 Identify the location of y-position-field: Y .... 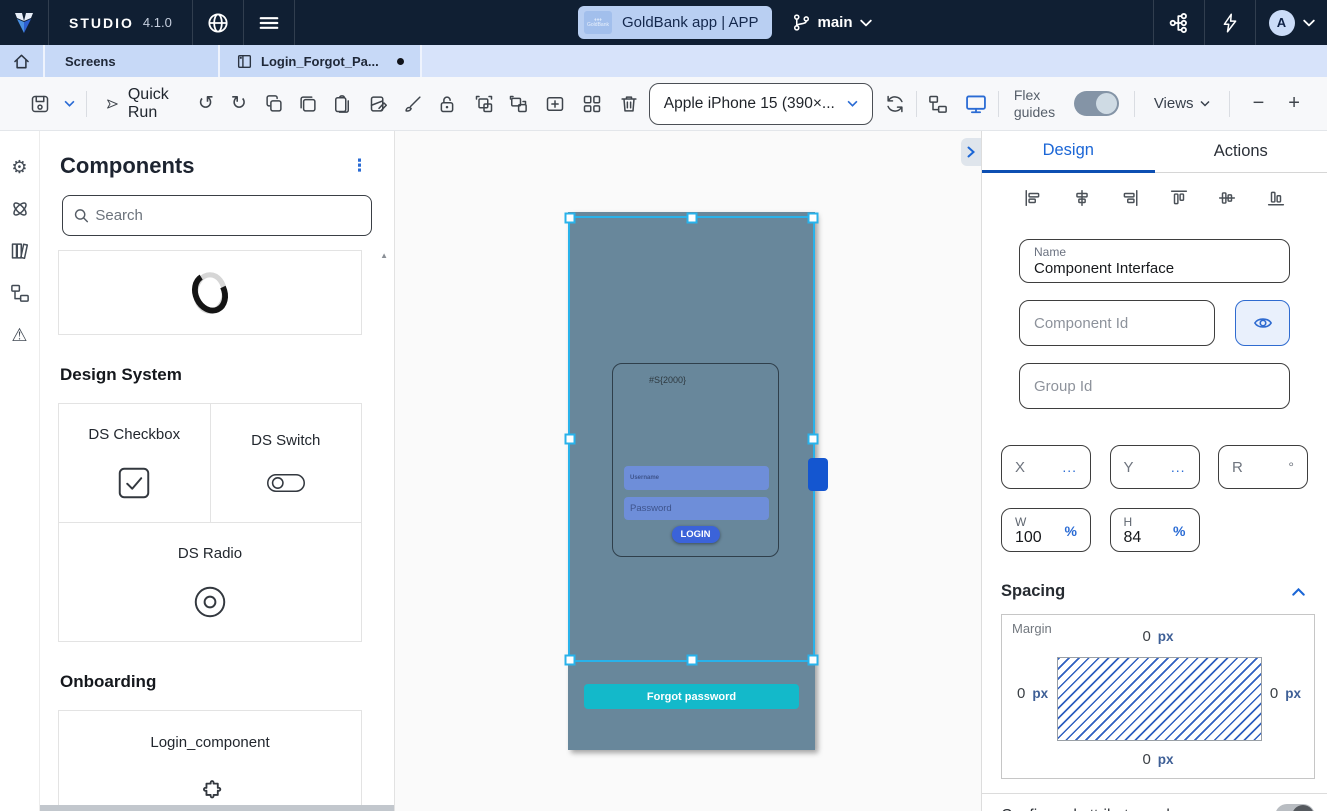
(1154, 467).